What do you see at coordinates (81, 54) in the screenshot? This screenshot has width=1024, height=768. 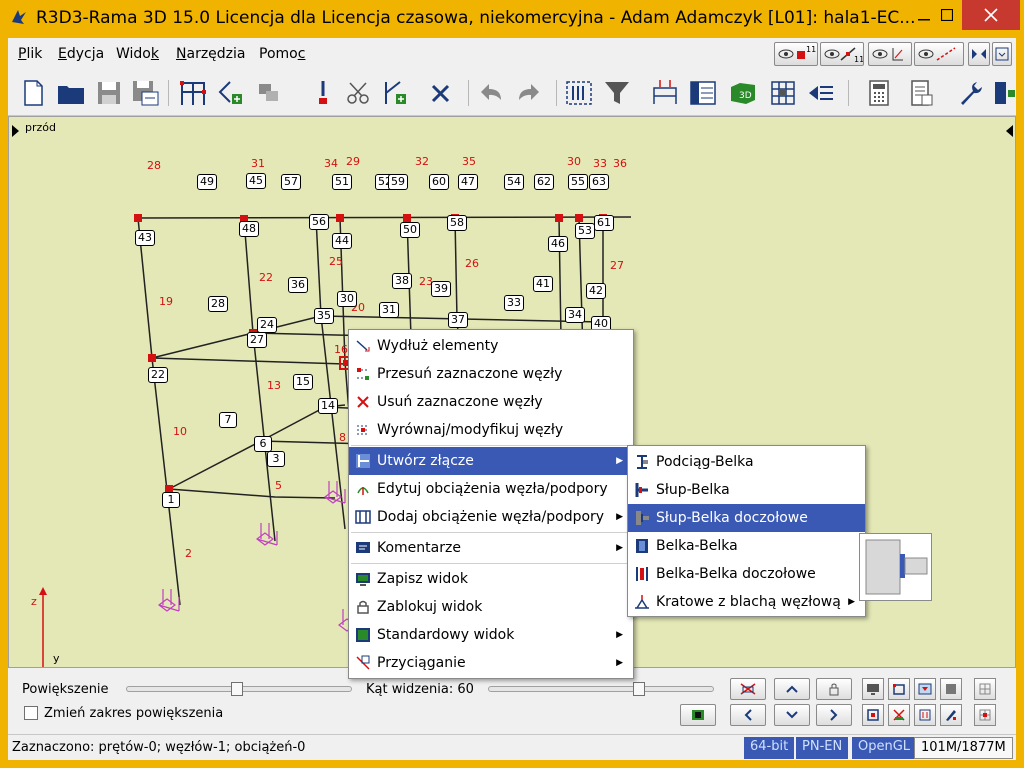 I see `menu-edycja: Edycja` at bounding box center [81, 54].